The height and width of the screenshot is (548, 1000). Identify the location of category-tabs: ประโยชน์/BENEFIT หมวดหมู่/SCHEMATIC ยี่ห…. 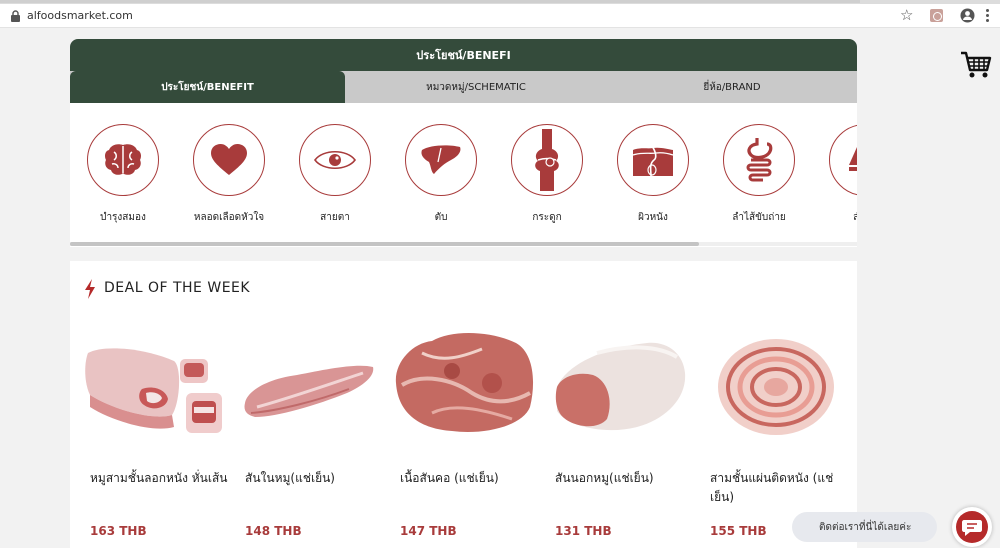
(463, 87).